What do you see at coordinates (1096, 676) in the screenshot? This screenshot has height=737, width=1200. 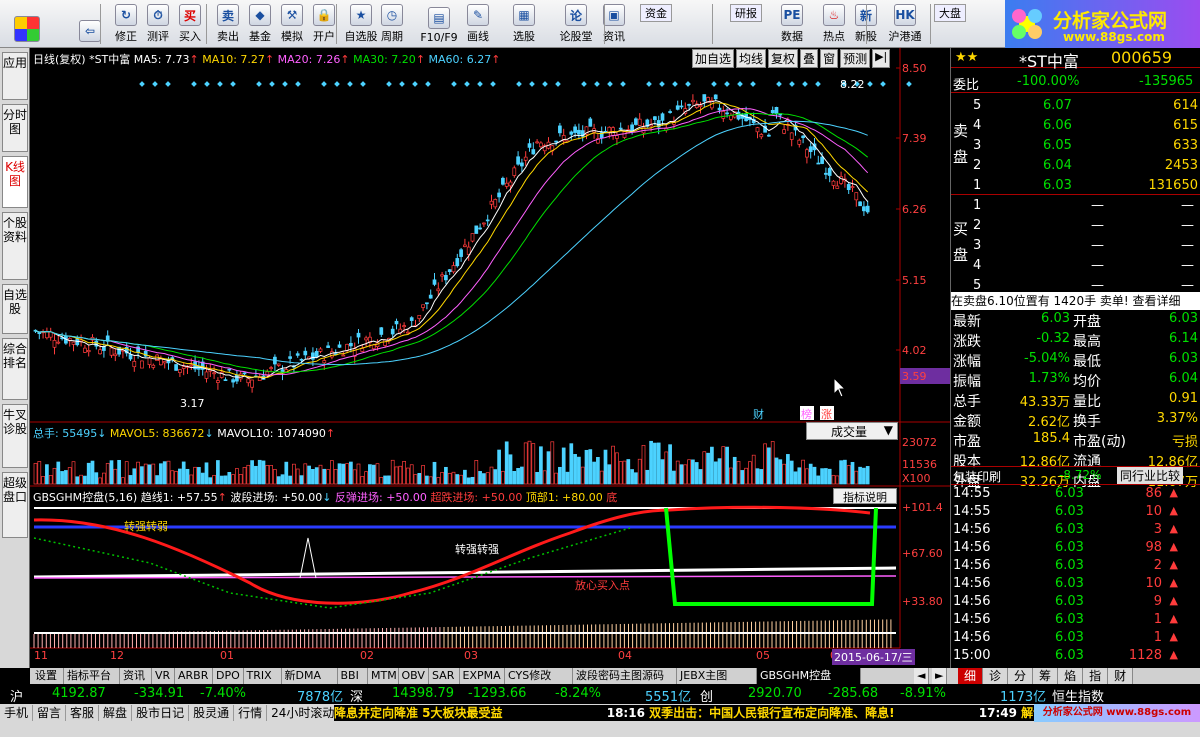 I see `quote-tab-5: 指` at bounding box center [1096, 676].